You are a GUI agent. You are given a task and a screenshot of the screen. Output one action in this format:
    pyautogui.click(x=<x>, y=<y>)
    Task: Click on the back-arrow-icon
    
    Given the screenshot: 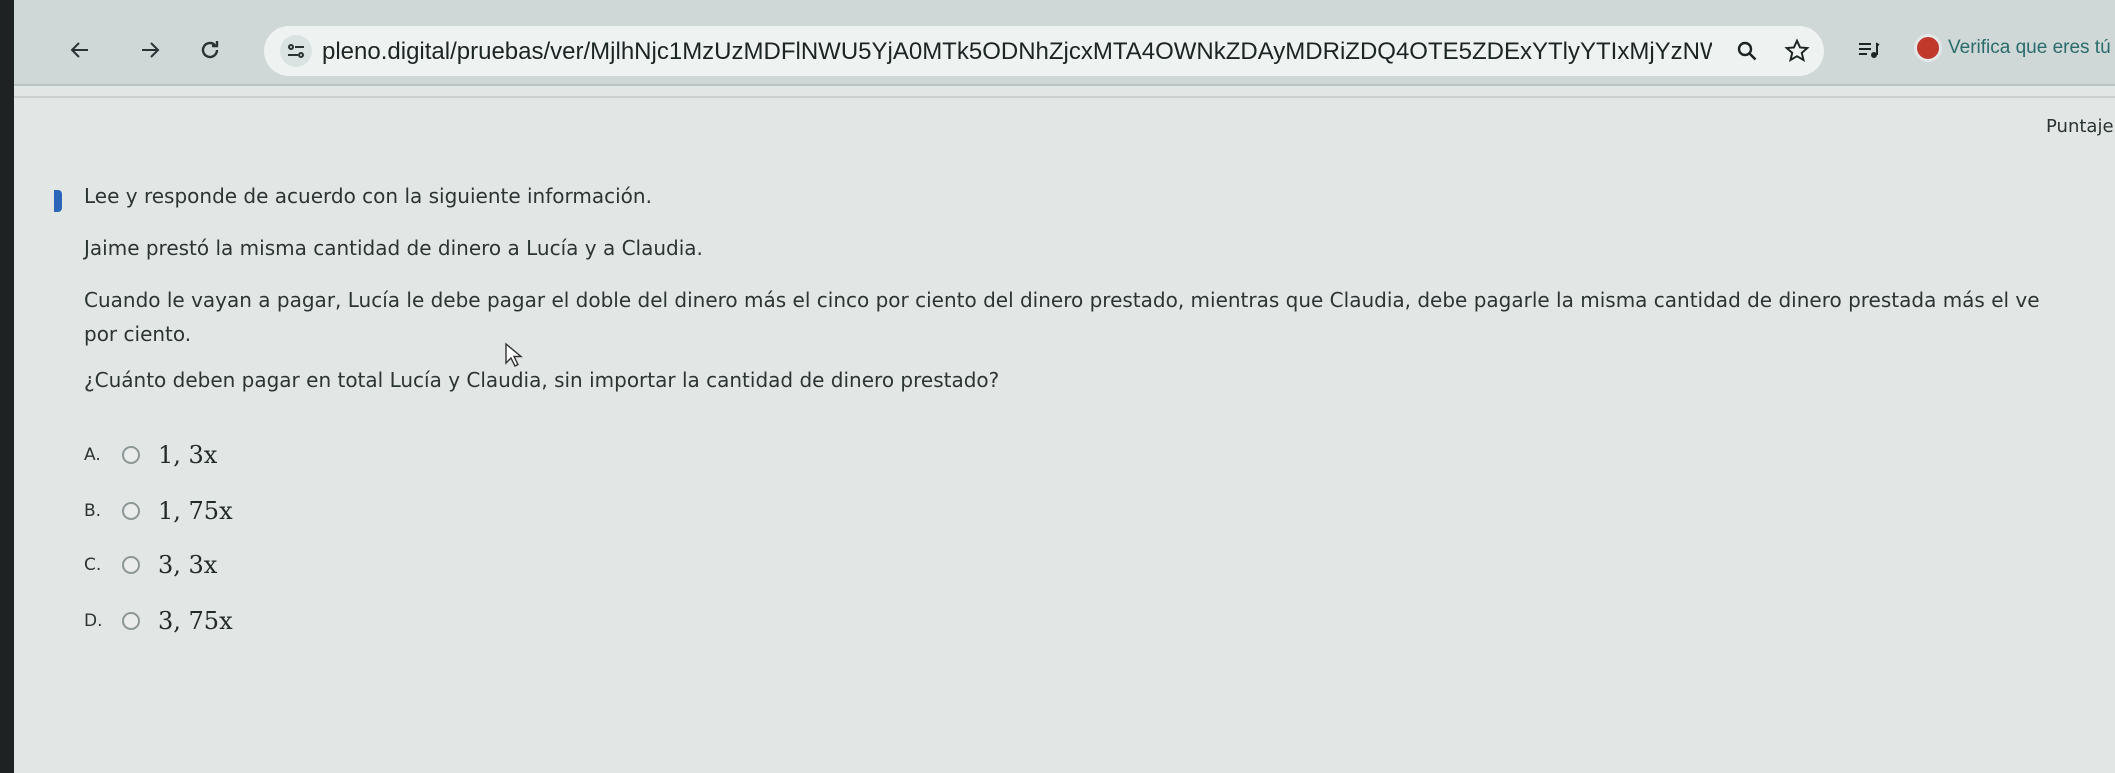 What is the action you would take?
    pyautogui.click(x=80, y=50)
    